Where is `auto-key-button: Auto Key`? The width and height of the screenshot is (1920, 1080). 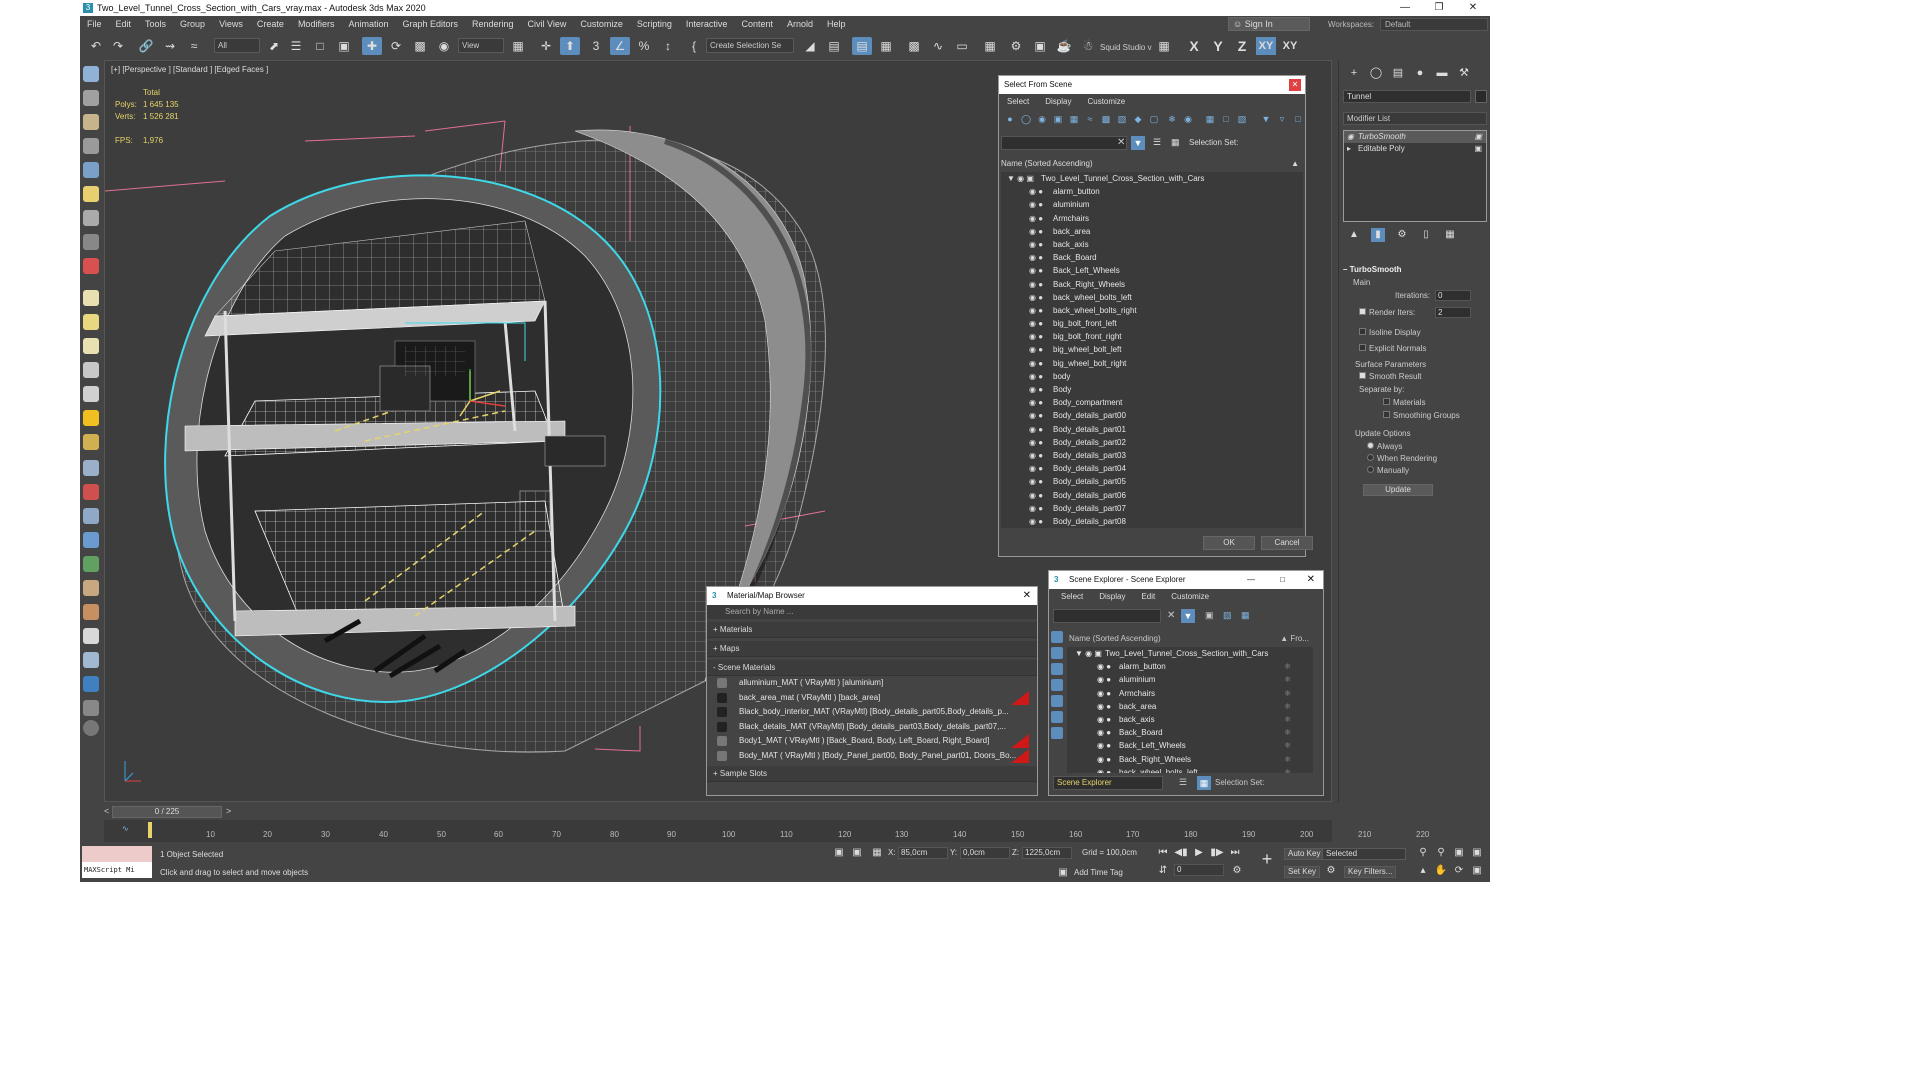
auto-key-button: Auto Key is located at coordinates (1304, 854).